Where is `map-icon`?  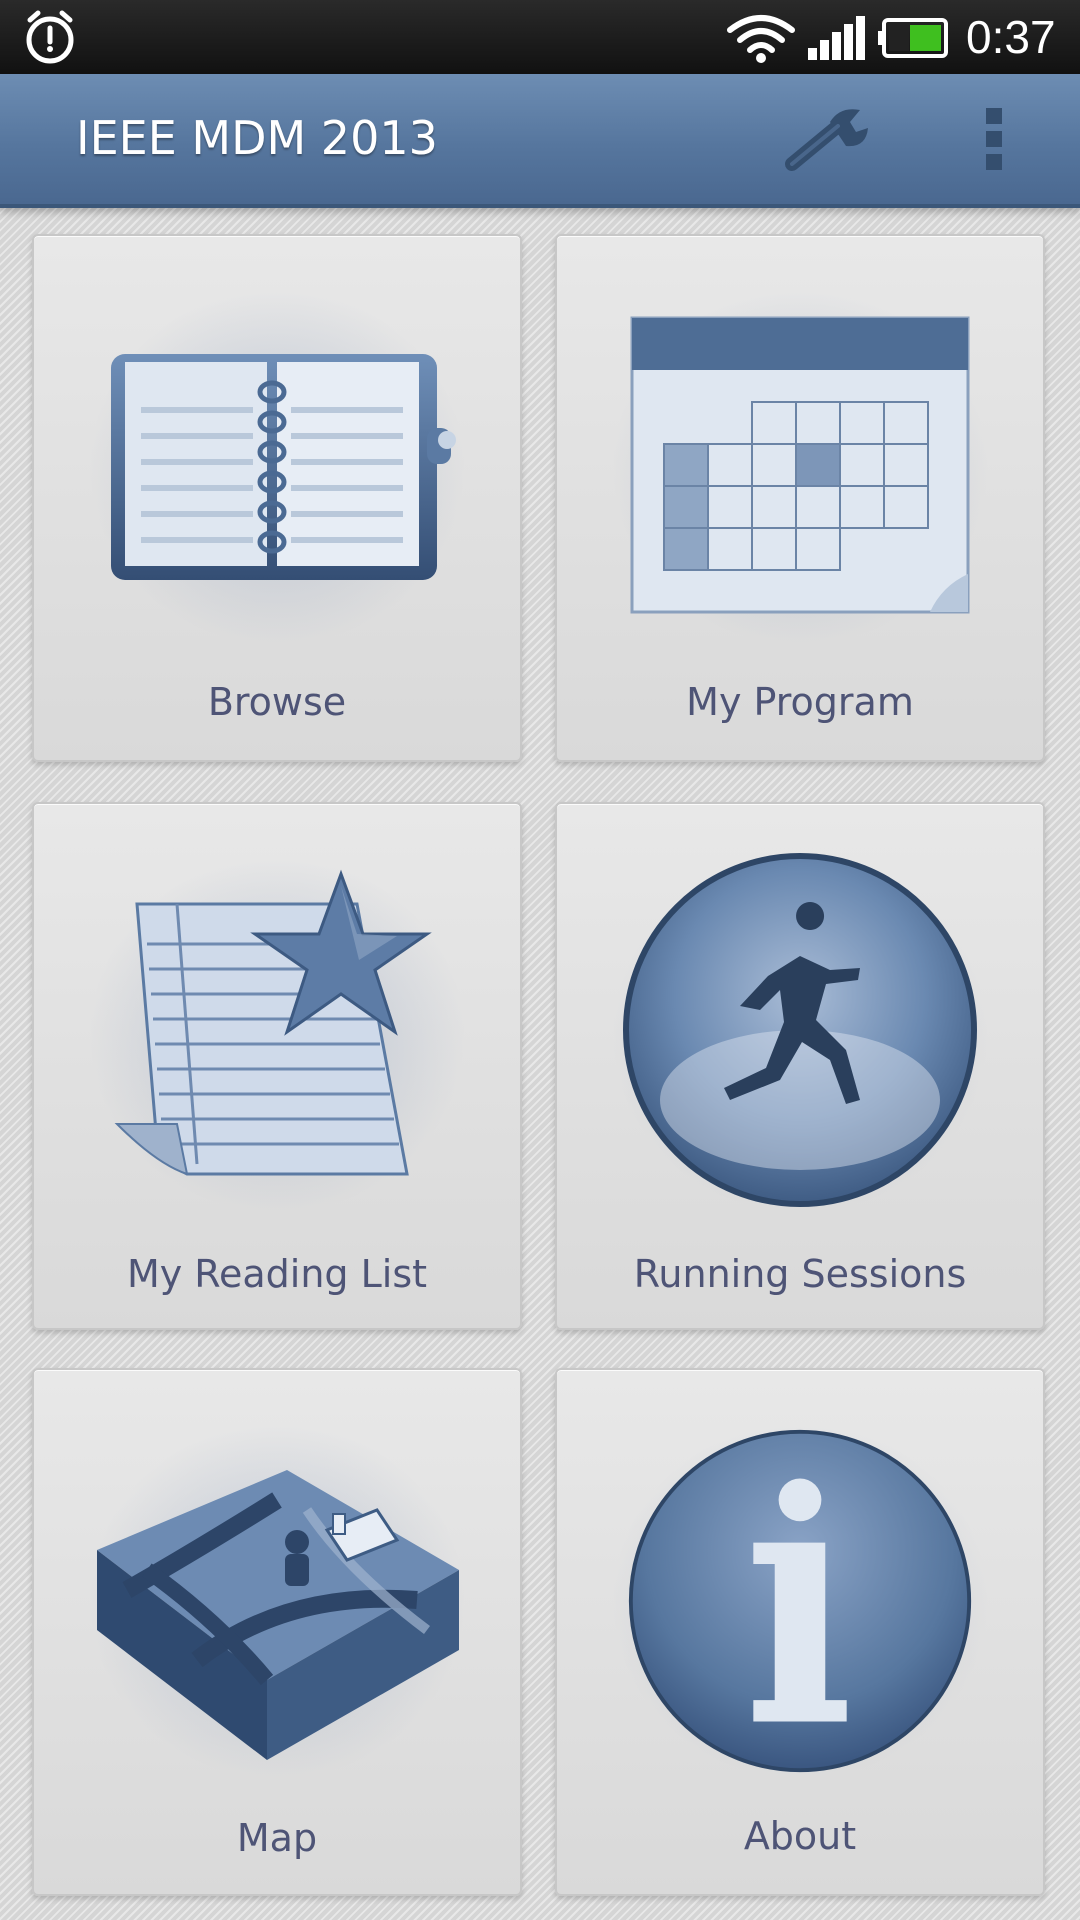 map-icon is located at coordinates (278, 1615).